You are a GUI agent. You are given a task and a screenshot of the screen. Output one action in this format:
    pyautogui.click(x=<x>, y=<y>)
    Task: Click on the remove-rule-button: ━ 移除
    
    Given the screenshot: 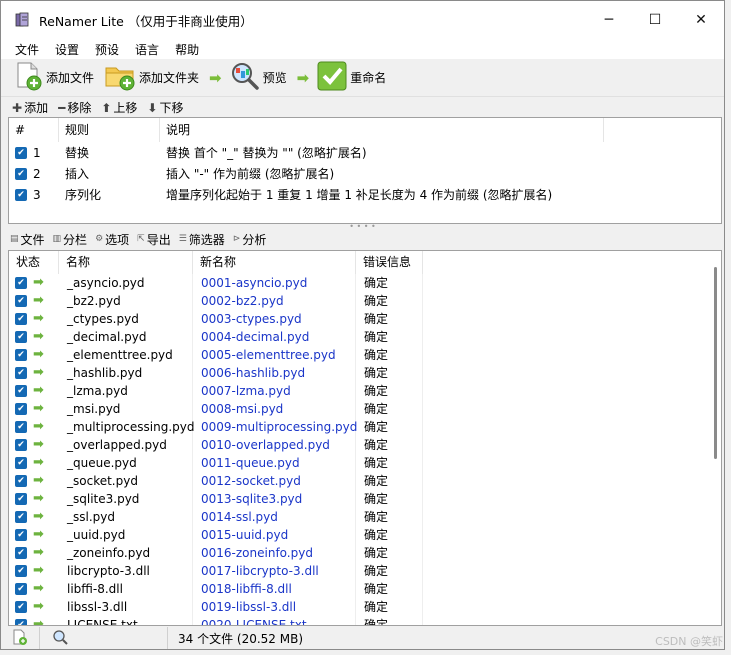 What is the action you would take?
    pyautogui.click(x=74, y=107)
    